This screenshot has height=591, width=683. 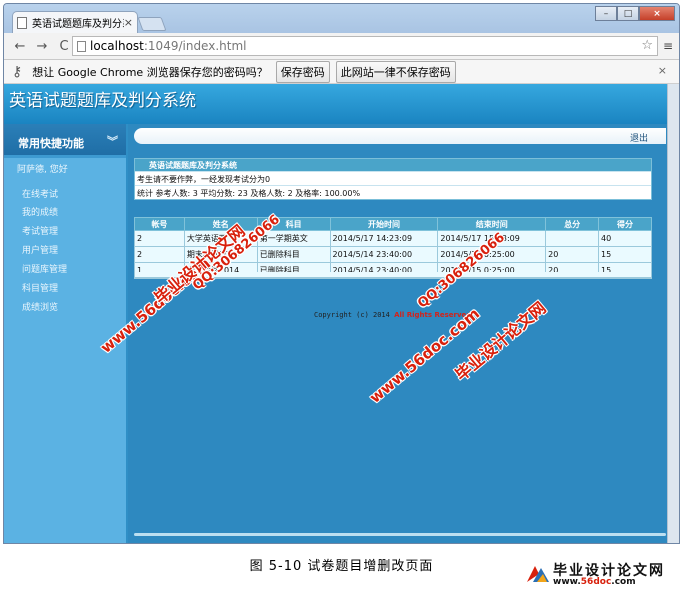 What do you see at coordinates (384, 254) in the screenshot?
I see `cell-start-time: 2014/5/14 23:40:00` at bounding box center [384, 254].